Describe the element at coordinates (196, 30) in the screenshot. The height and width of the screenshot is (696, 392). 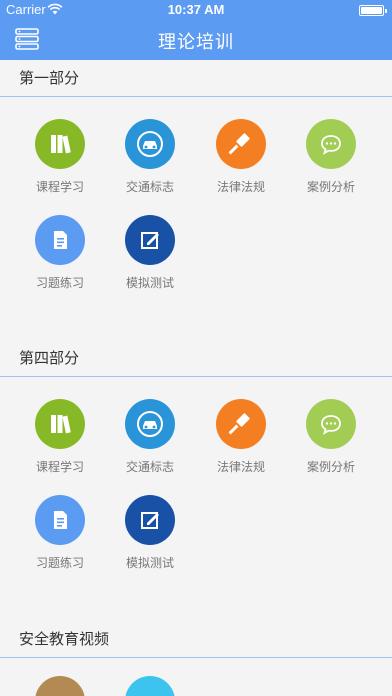
I see `nav-bar: Carrier 10:37 AM 理论培训` at that location.